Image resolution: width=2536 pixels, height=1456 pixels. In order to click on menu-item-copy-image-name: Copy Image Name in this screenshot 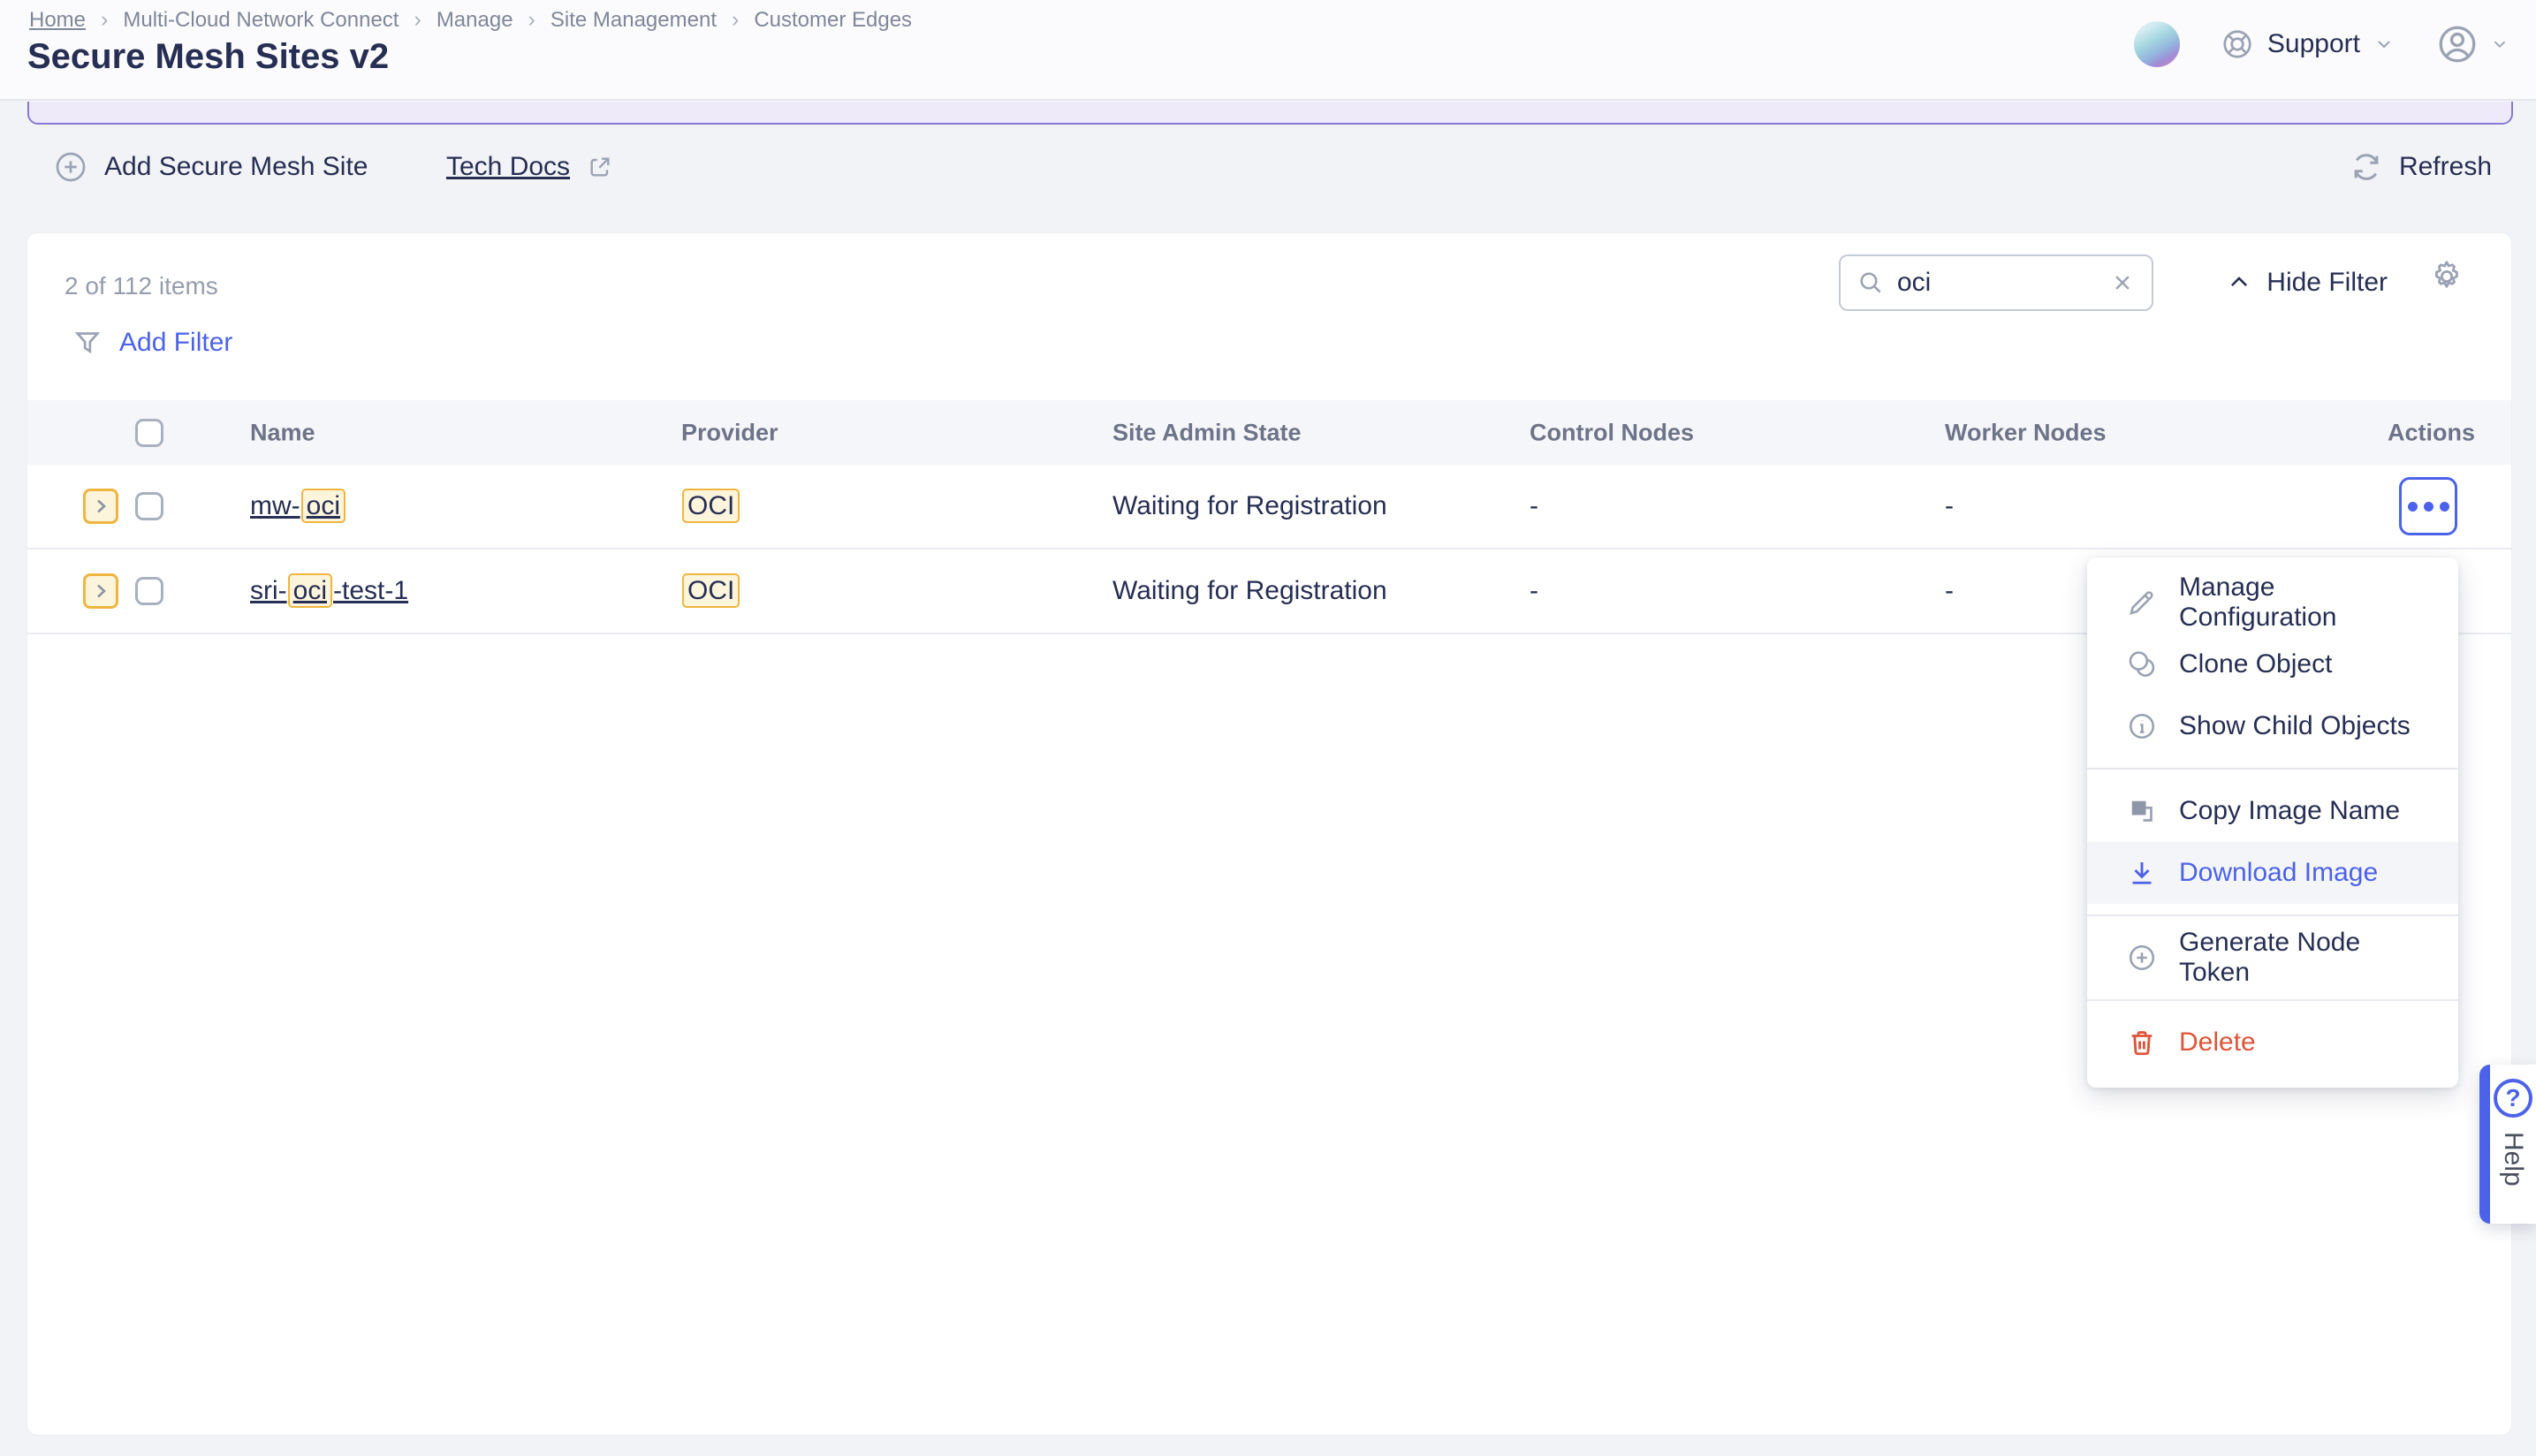, I will do `click(2273, 811)`.